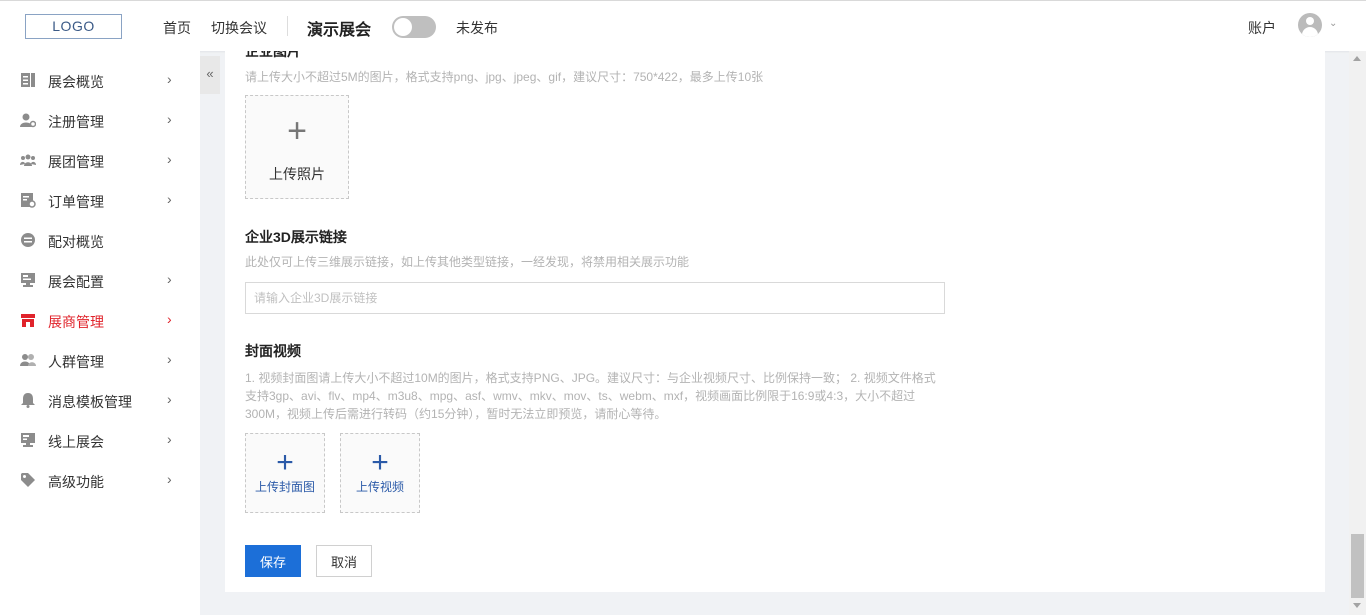 The height and width of the screenshot is (615, 1366). What do you see at coordinates (239, 28) in the screenshot?
I see `nav-switch-meeting-link: 切换会议` at bounding box center [239, 28].